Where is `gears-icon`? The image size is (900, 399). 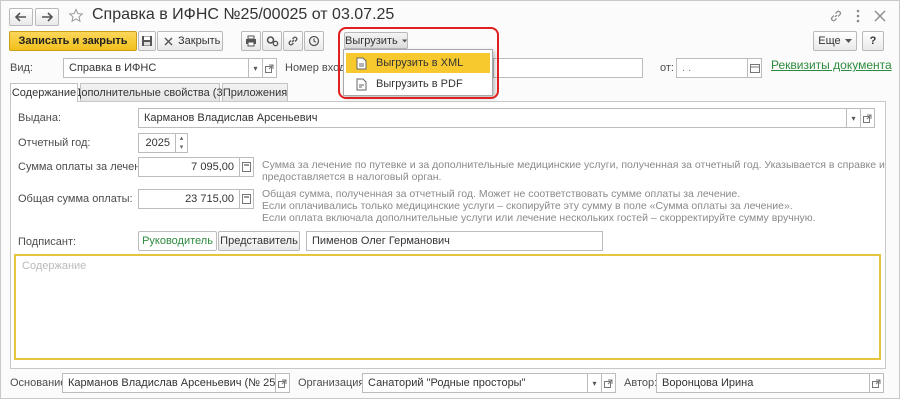
gears-icon is located at coordinates (272, 41).